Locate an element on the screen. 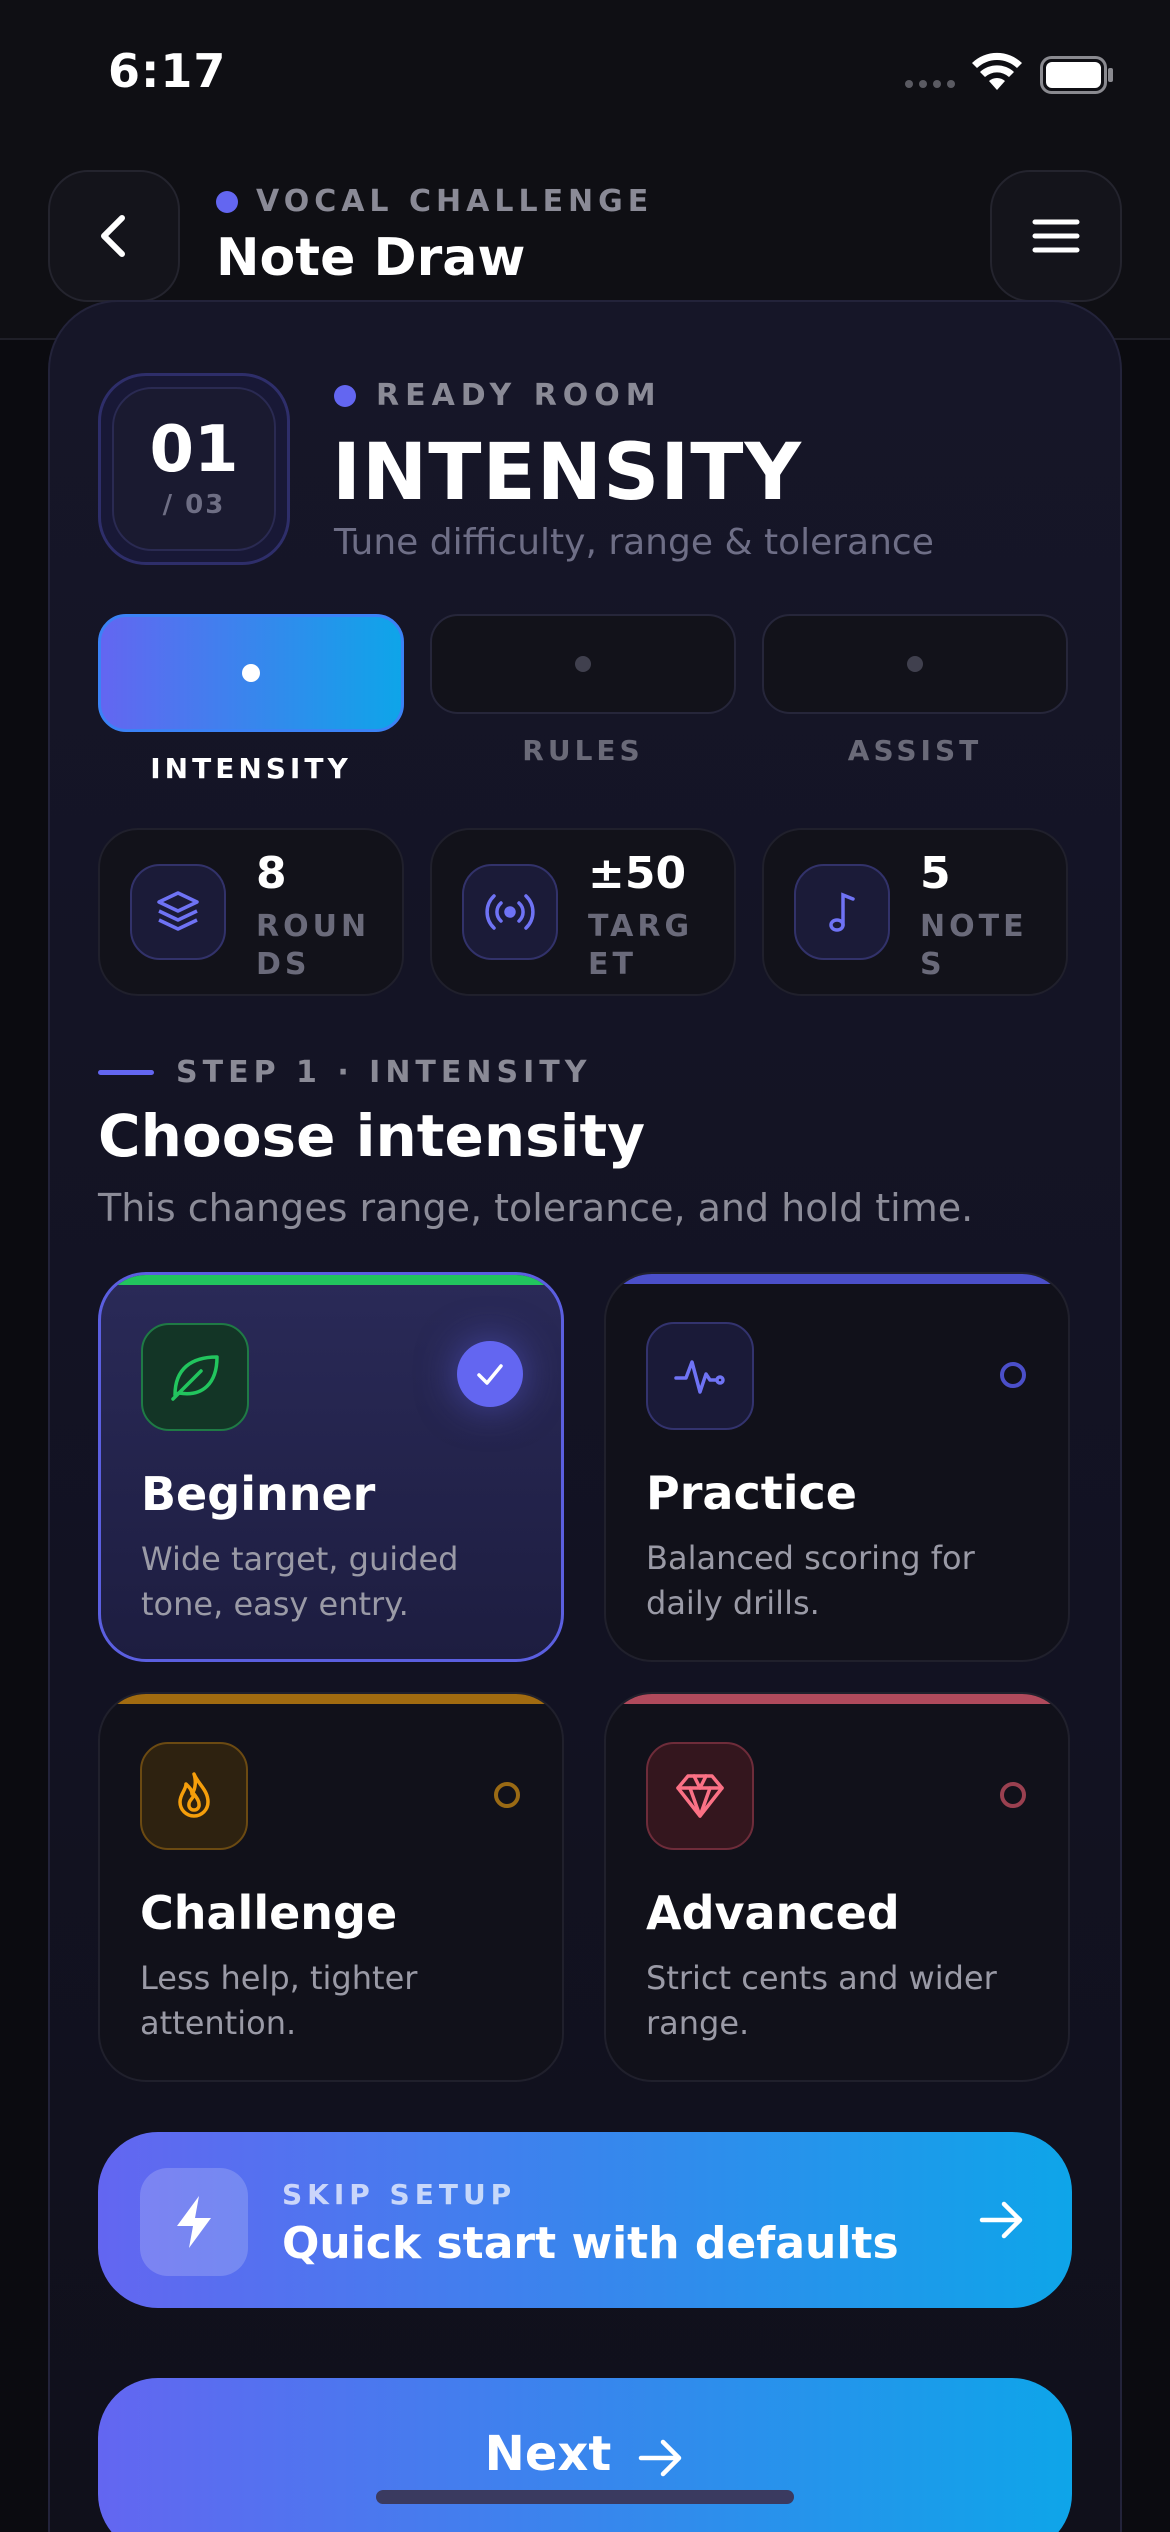  broadcast-icon is located at coordinates (510, 912).